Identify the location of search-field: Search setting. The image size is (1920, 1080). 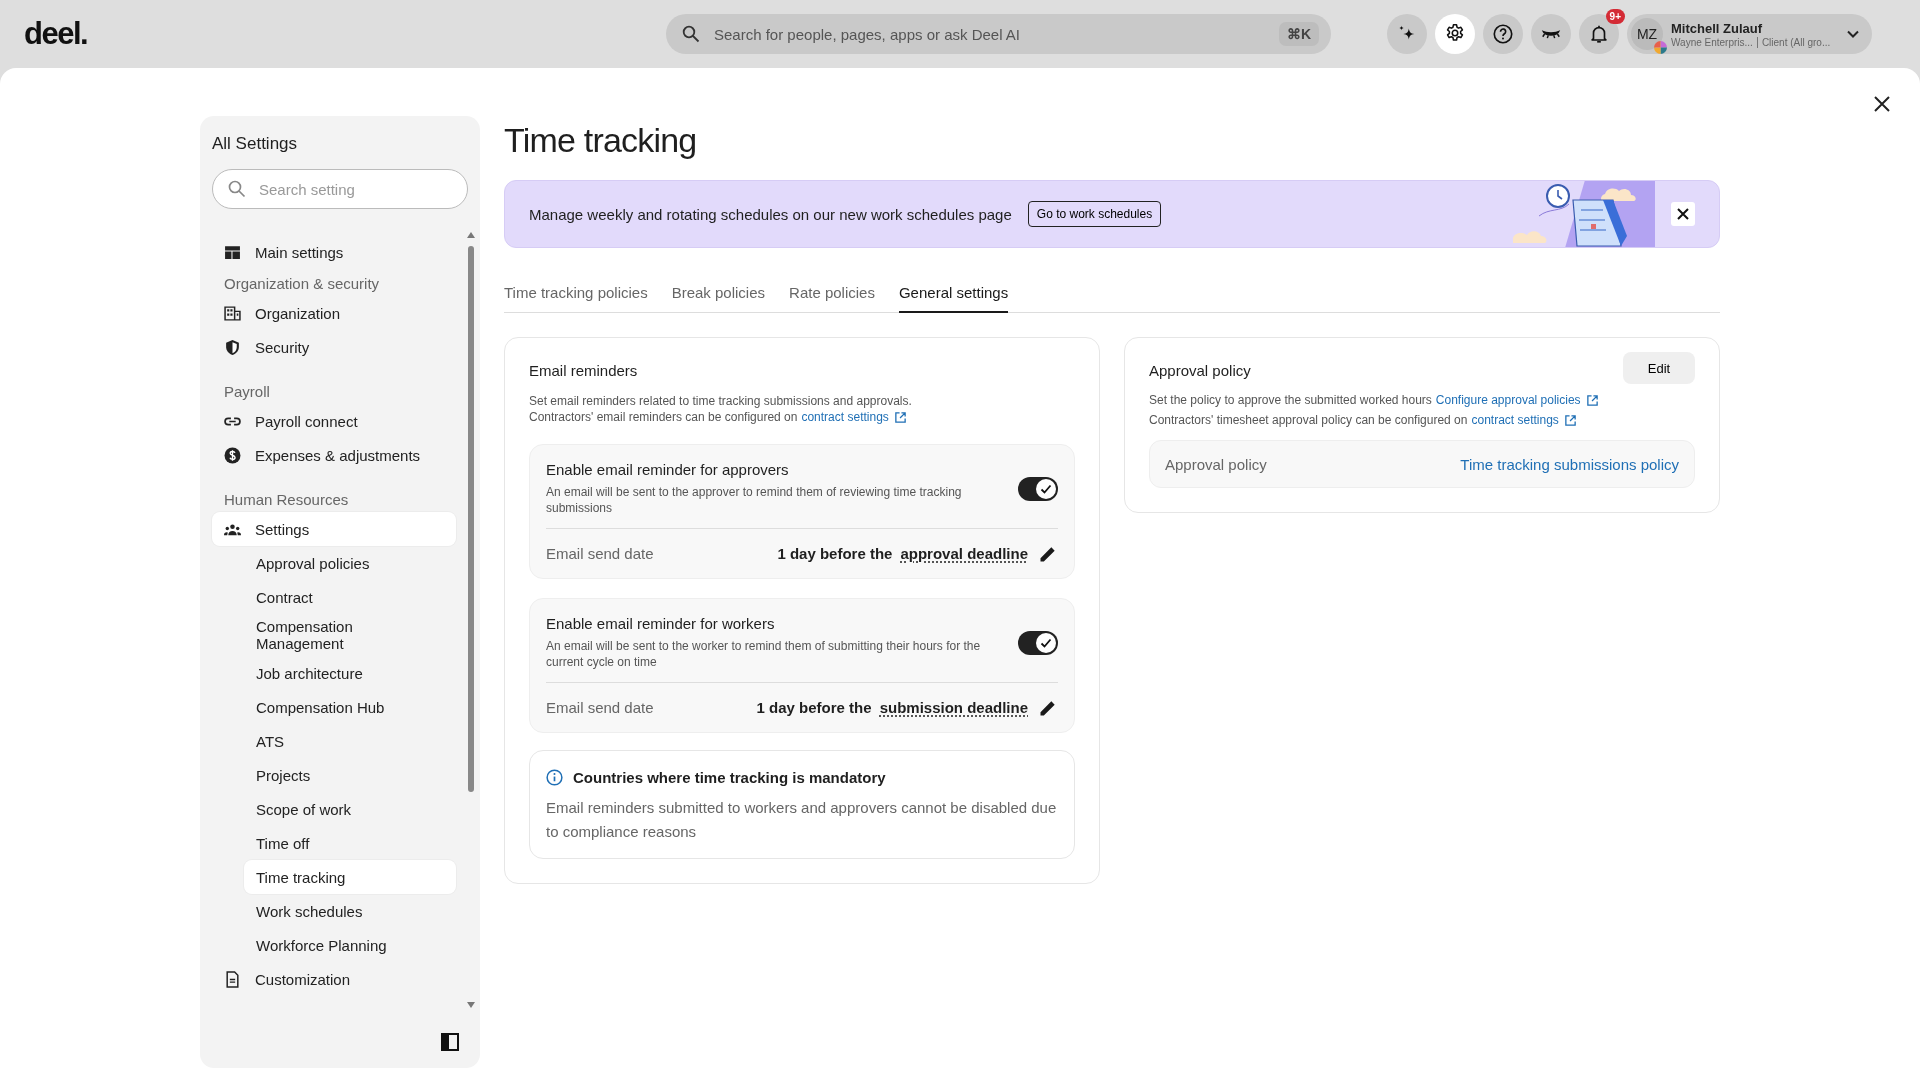
(340, 189).